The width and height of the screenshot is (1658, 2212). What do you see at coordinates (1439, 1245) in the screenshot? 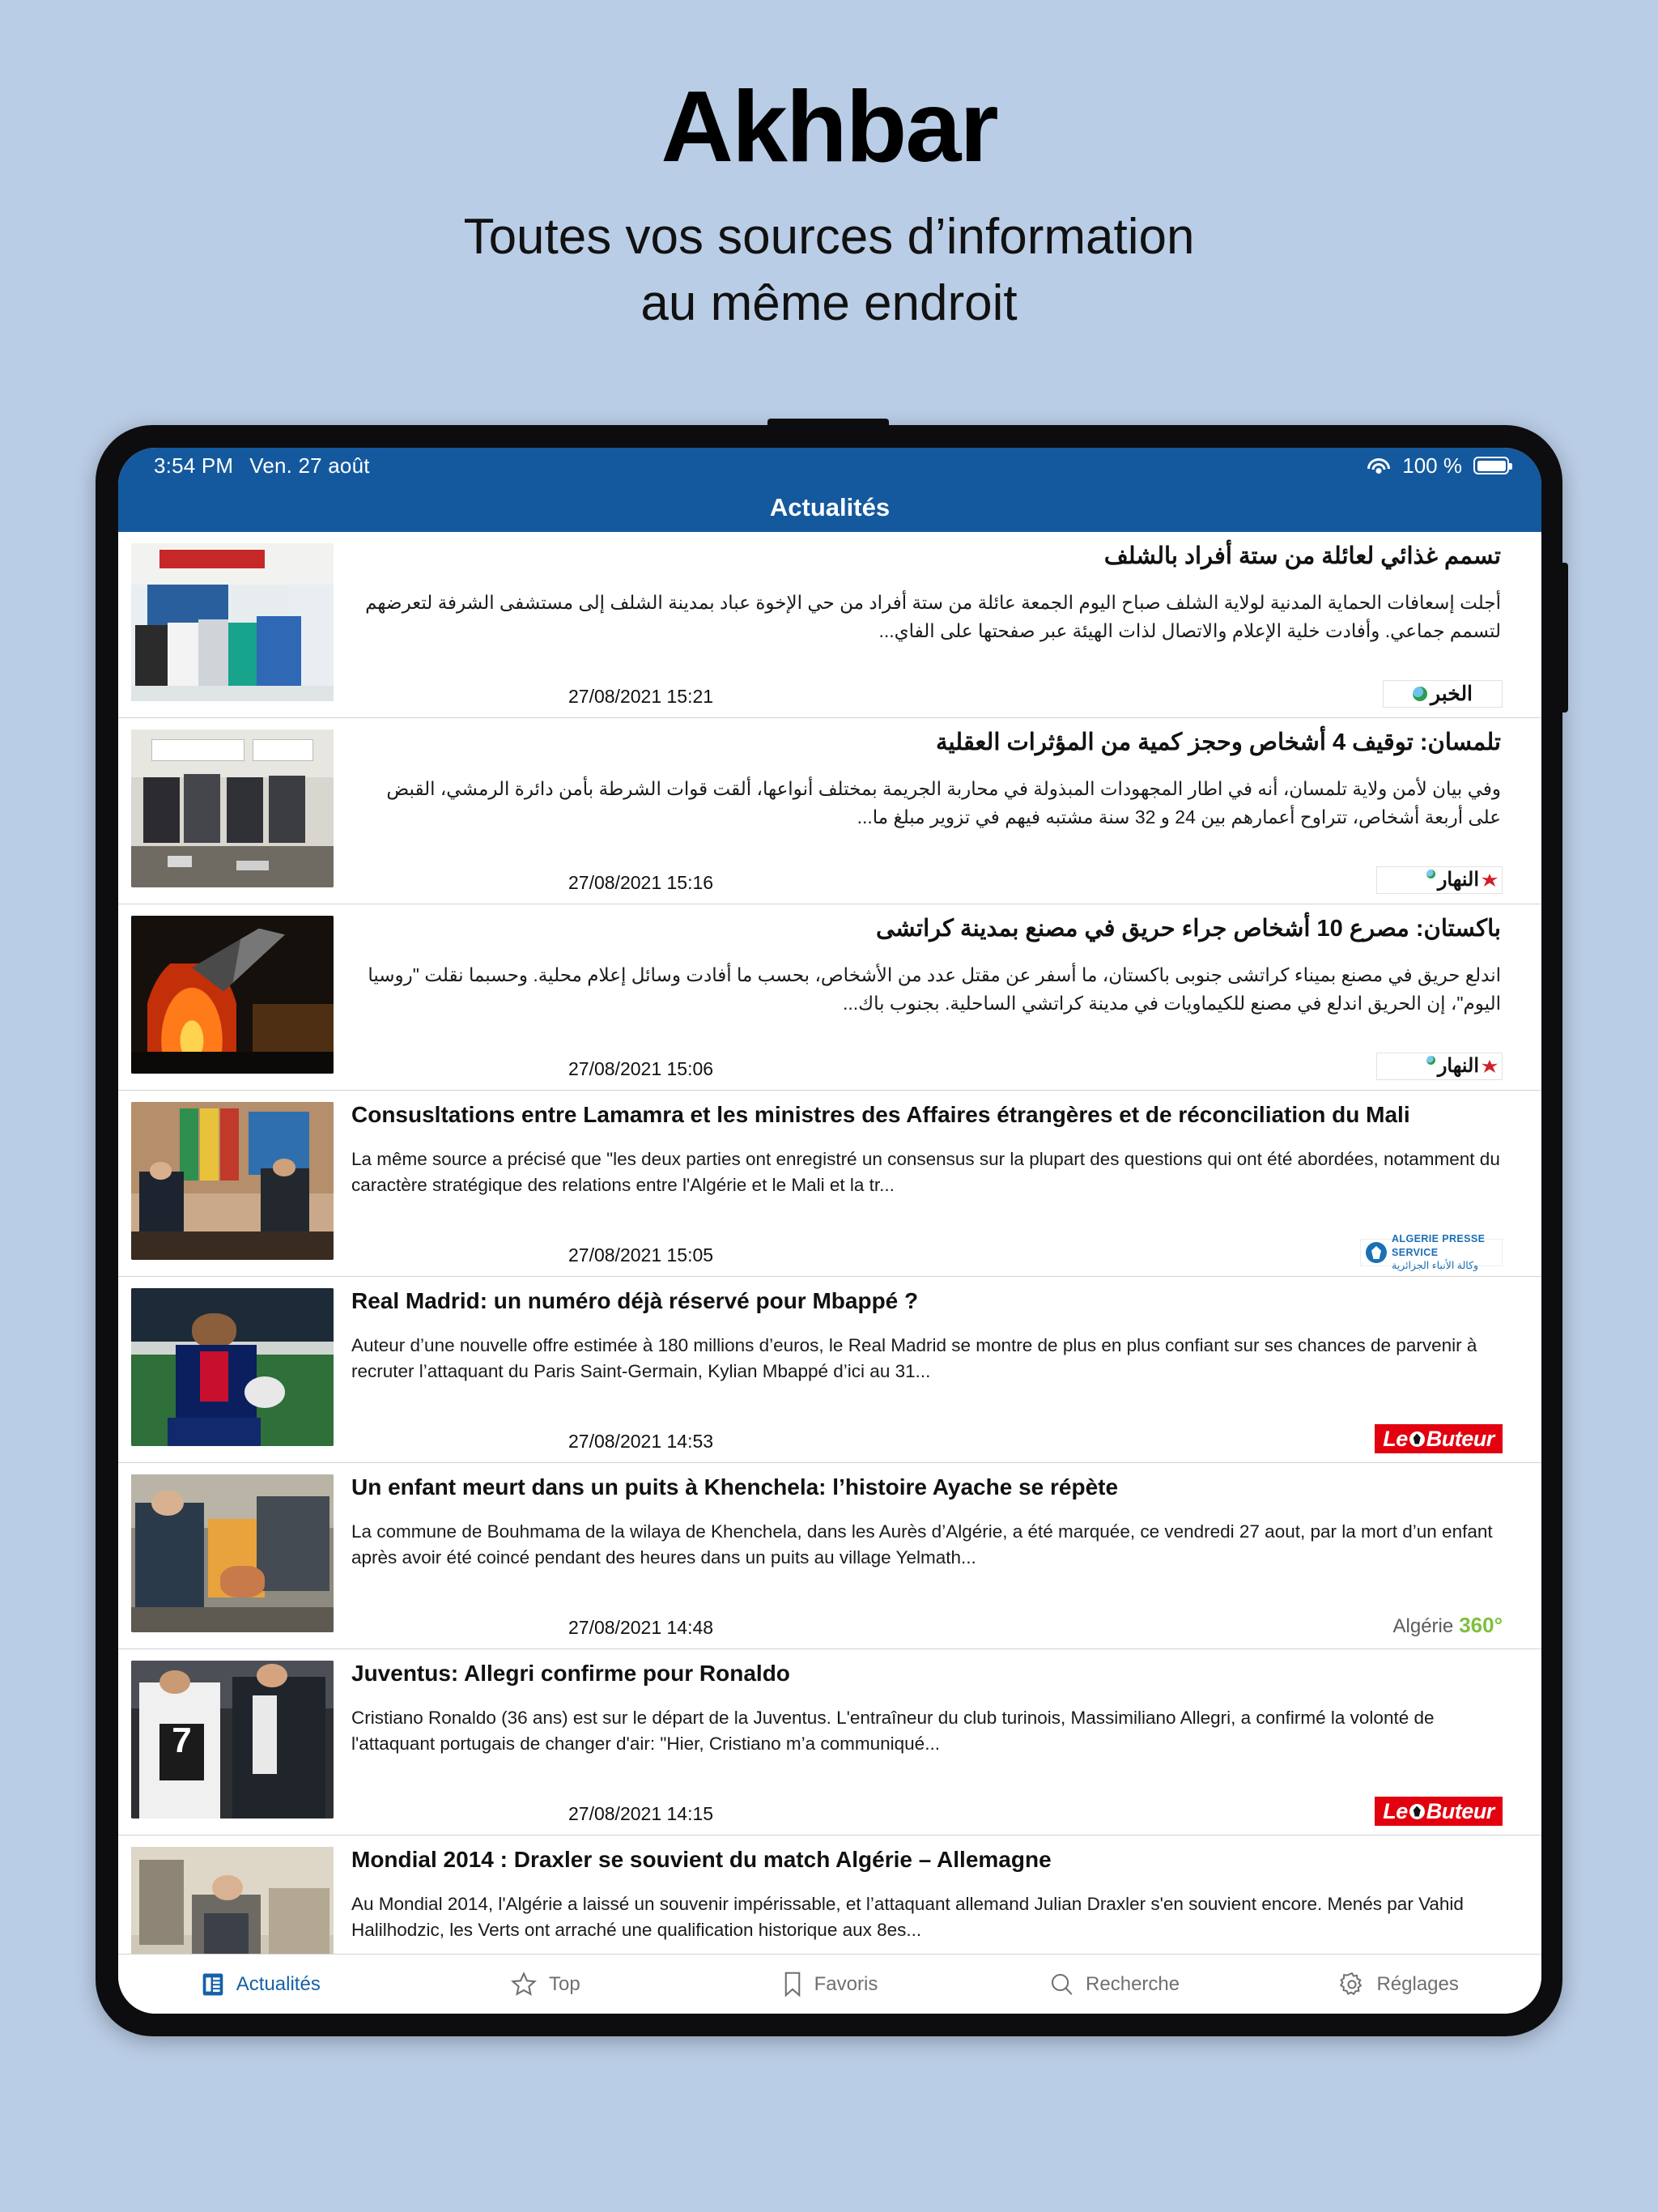
I see `source-logo-text: ALGERIE PRESSE SERVICE` at bounding box center [1439, 1245].